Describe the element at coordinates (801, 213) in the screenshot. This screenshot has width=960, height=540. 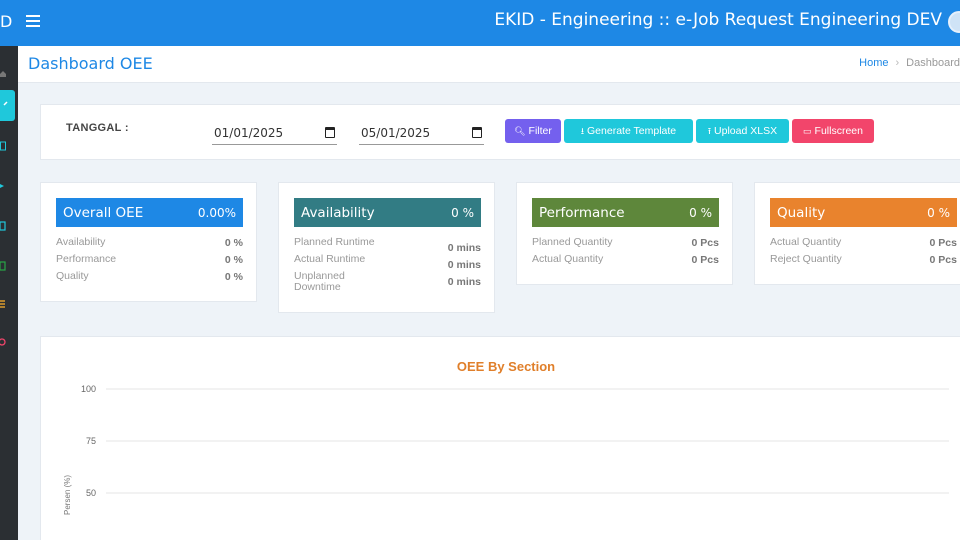
I see `card-title: Quality` at that location.